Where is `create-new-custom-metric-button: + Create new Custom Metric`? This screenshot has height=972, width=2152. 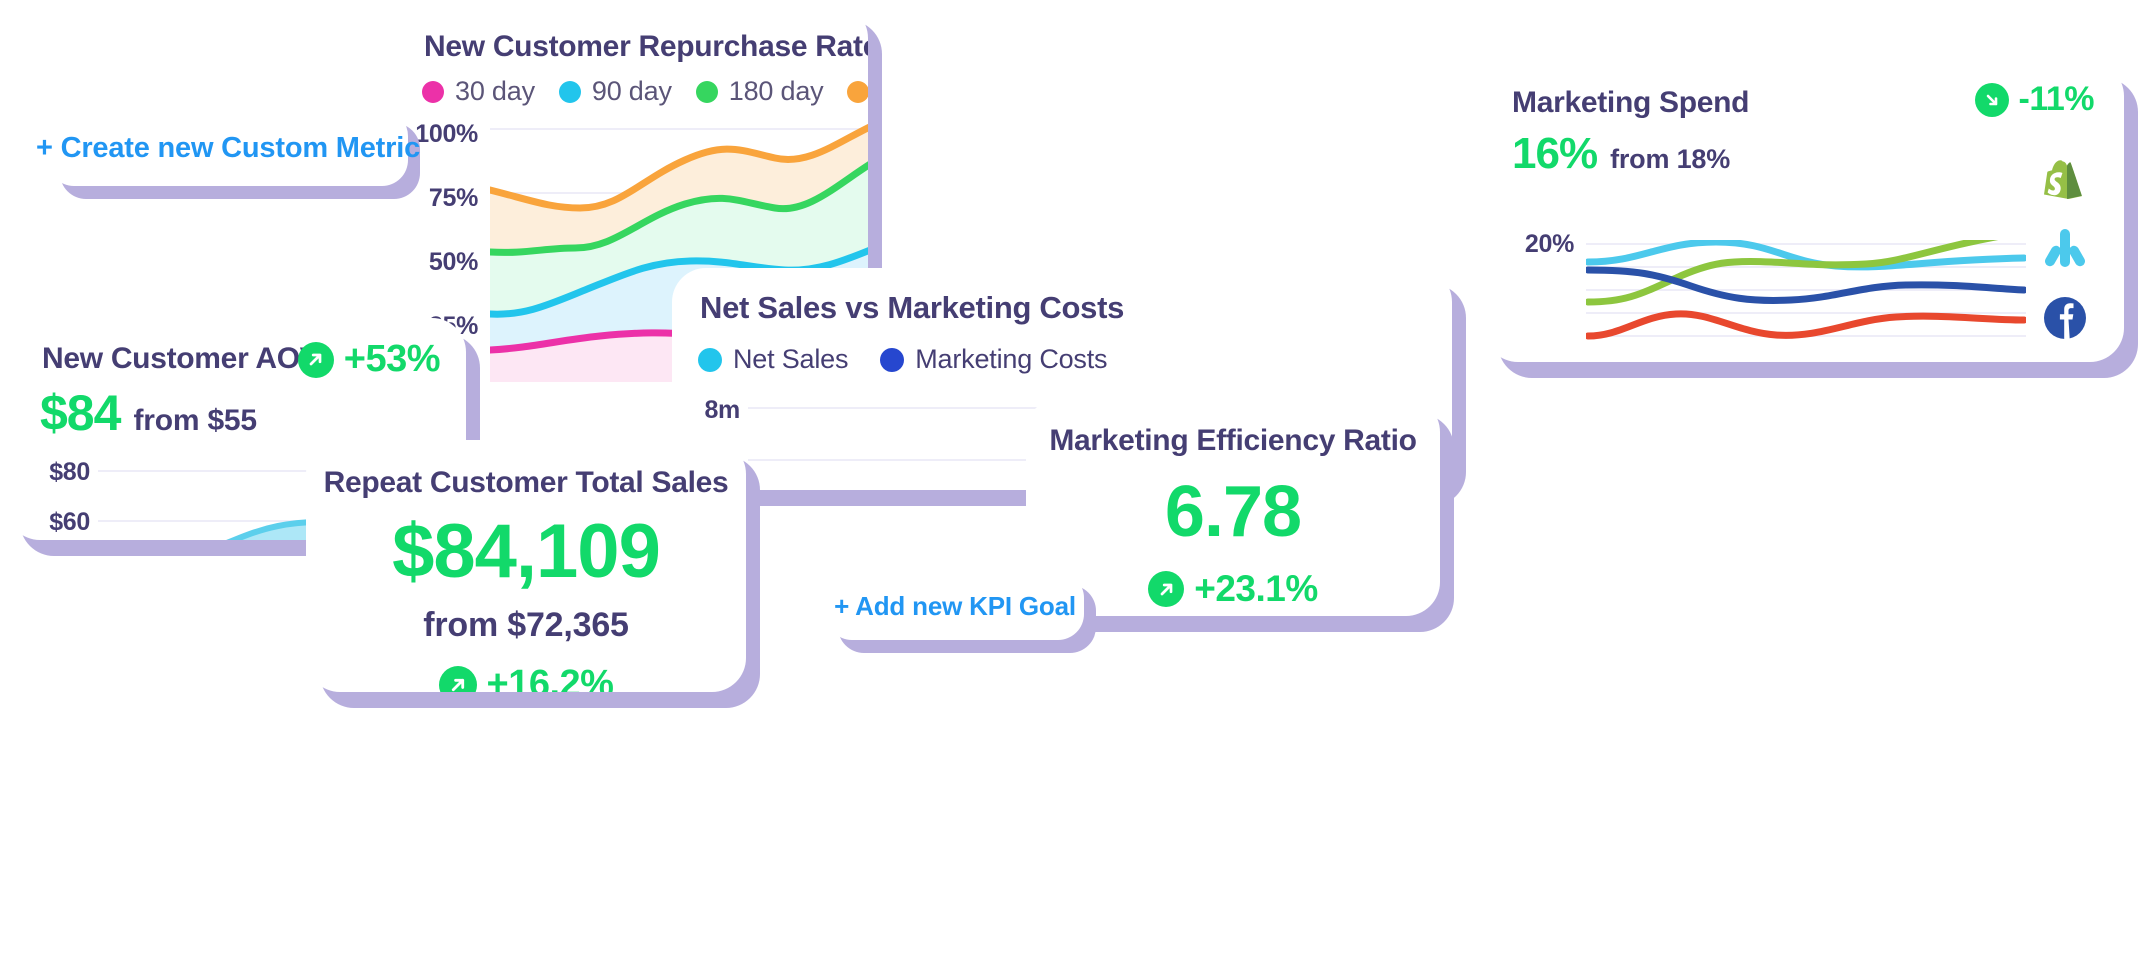 create-new-custom-metric-button: + Create new Custom Metric is located at coordinates (228, 148).